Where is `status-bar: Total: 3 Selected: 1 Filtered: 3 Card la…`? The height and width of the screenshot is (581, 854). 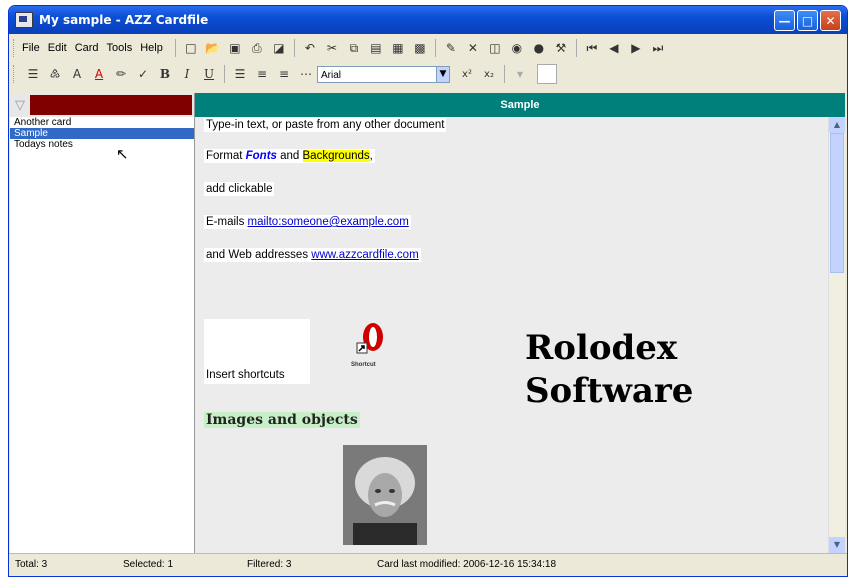 status-bar: Total: 3 Selected: 1 Filtered: 3 Card la… is located at coordinates (428, 564).